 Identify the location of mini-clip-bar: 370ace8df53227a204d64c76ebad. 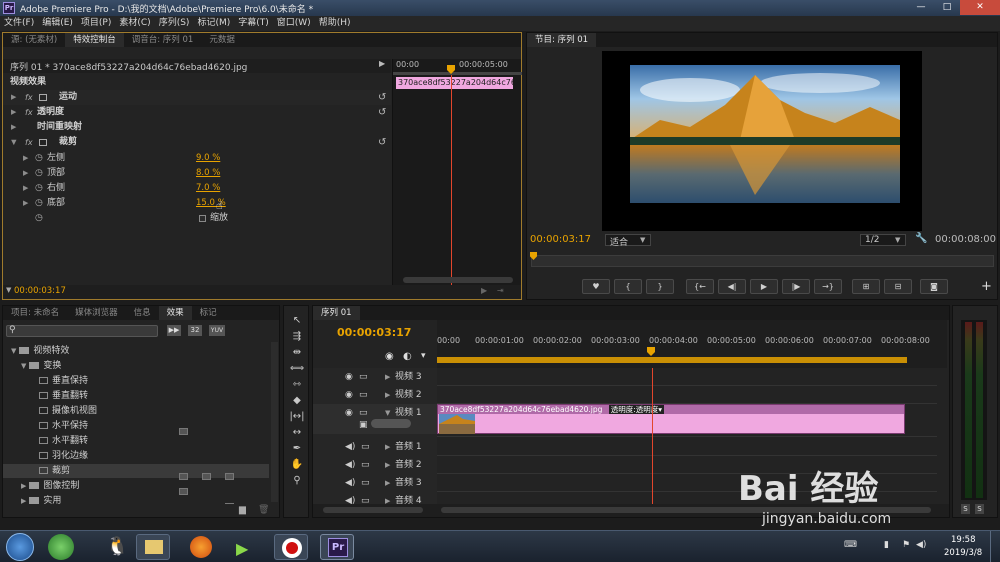
(454, 83).